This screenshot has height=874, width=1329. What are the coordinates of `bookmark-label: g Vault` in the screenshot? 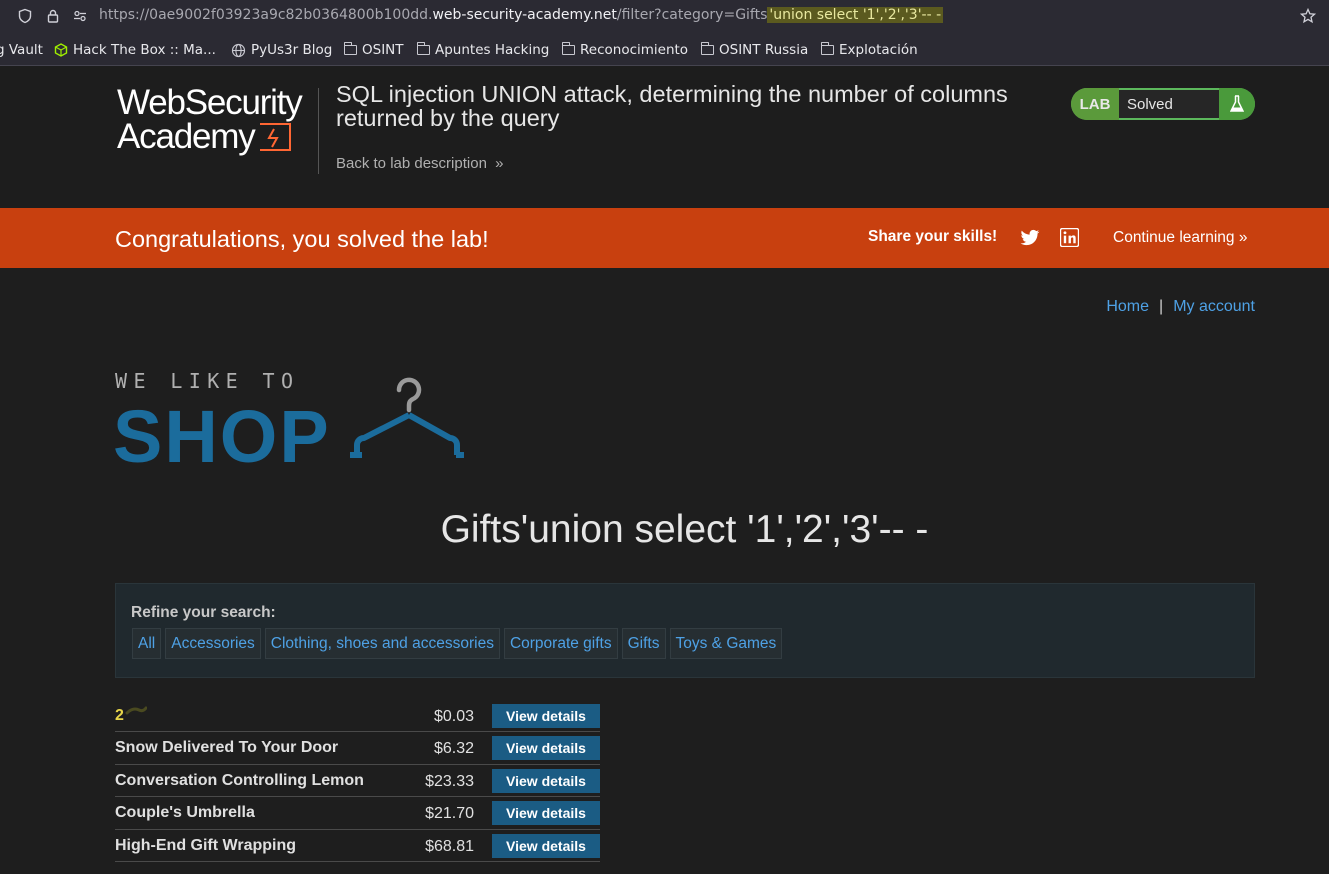 It's located at (21, 50).